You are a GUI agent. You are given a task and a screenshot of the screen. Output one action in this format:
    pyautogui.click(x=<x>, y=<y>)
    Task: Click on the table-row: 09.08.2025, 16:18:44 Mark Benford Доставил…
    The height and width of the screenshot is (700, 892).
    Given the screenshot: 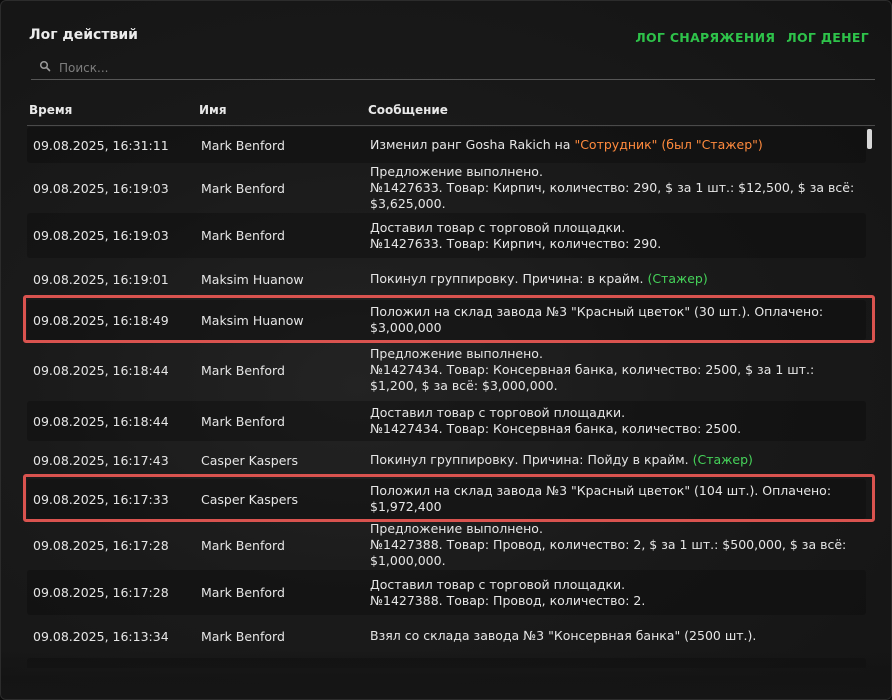 What is the action you would take?
    pyautogui.click(x=446, y=421)
    